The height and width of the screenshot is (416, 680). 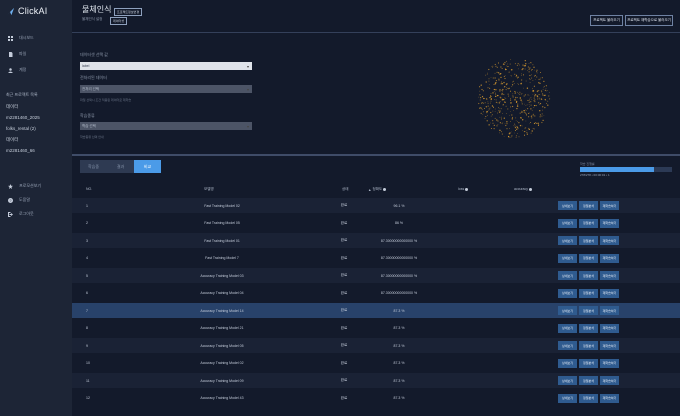 What do you see at coordinates (20, 150) in the screenshot?
I see `project-item: m2281460_66` at bounding box center [20, 150].